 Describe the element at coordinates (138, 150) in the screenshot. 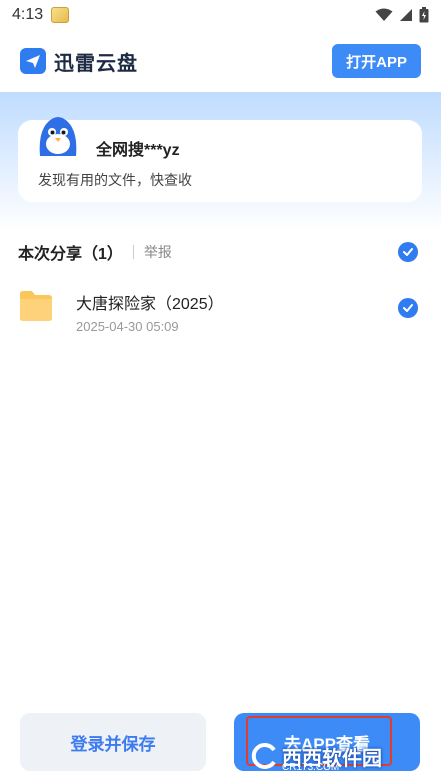

I see `sharer-name: 全网搜***yz` at that location.